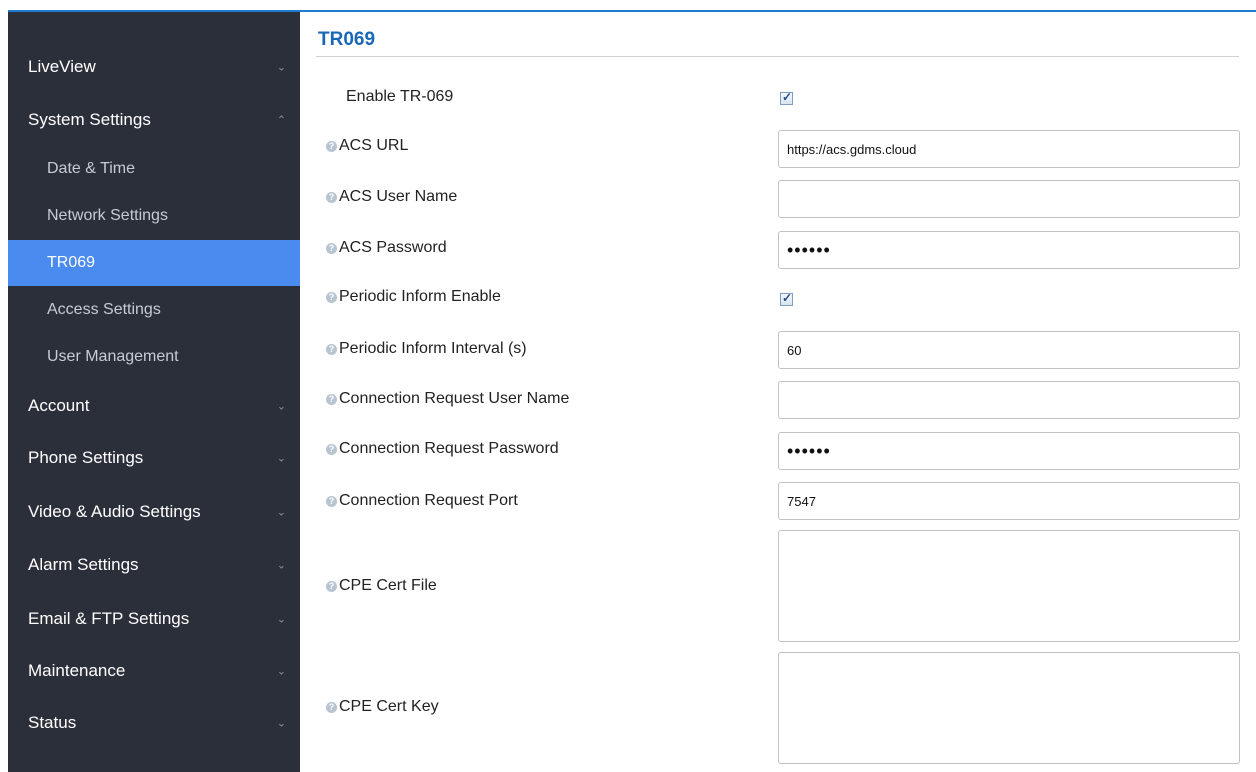 The width and height of the screenshot is (1256, 772). I want to click on enable-tr069-checkbox: ✓, so click(786, 97).